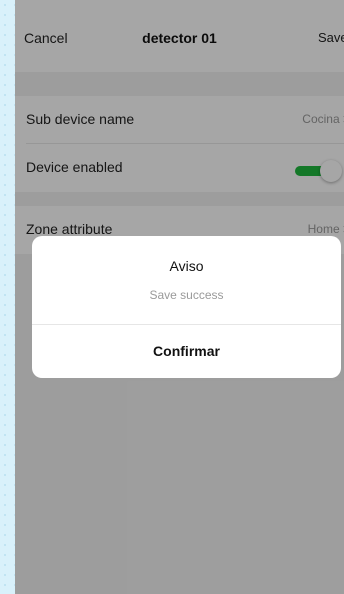 Image resolution: width=344 pixels, height=594 pixels. What do you see at coordinates (186, 351) in the screenshot?
I see `confirm-button: Confirmar` at bounding box center [186, 351].